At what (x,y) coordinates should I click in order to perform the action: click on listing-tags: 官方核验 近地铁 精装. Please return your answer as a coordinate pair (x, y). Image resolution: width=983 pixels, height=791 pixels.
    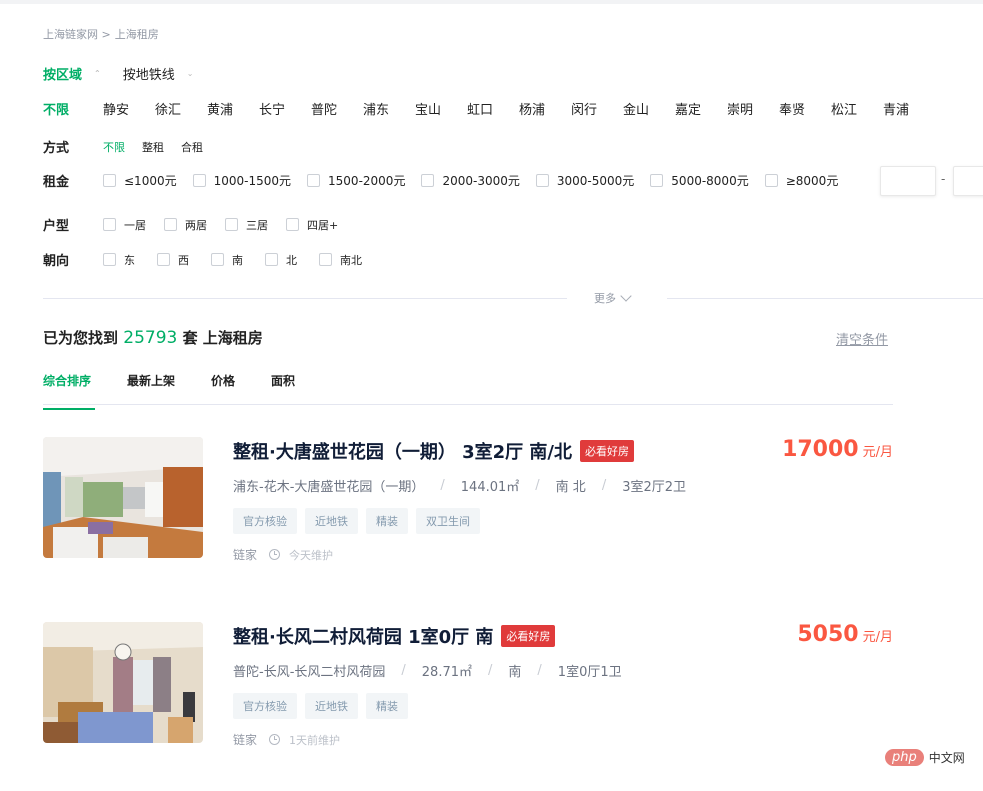
    Looking at the image, I should click on (320, 706).